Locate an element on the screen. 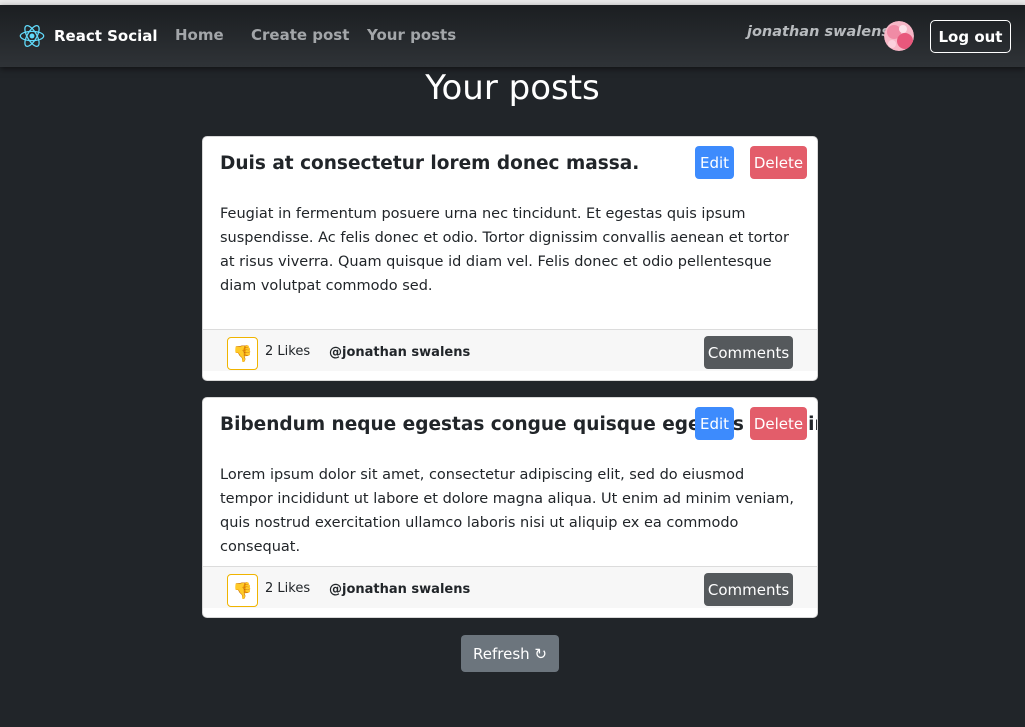  nav-link-create-post: Create post is located at coordinates (300, 35).